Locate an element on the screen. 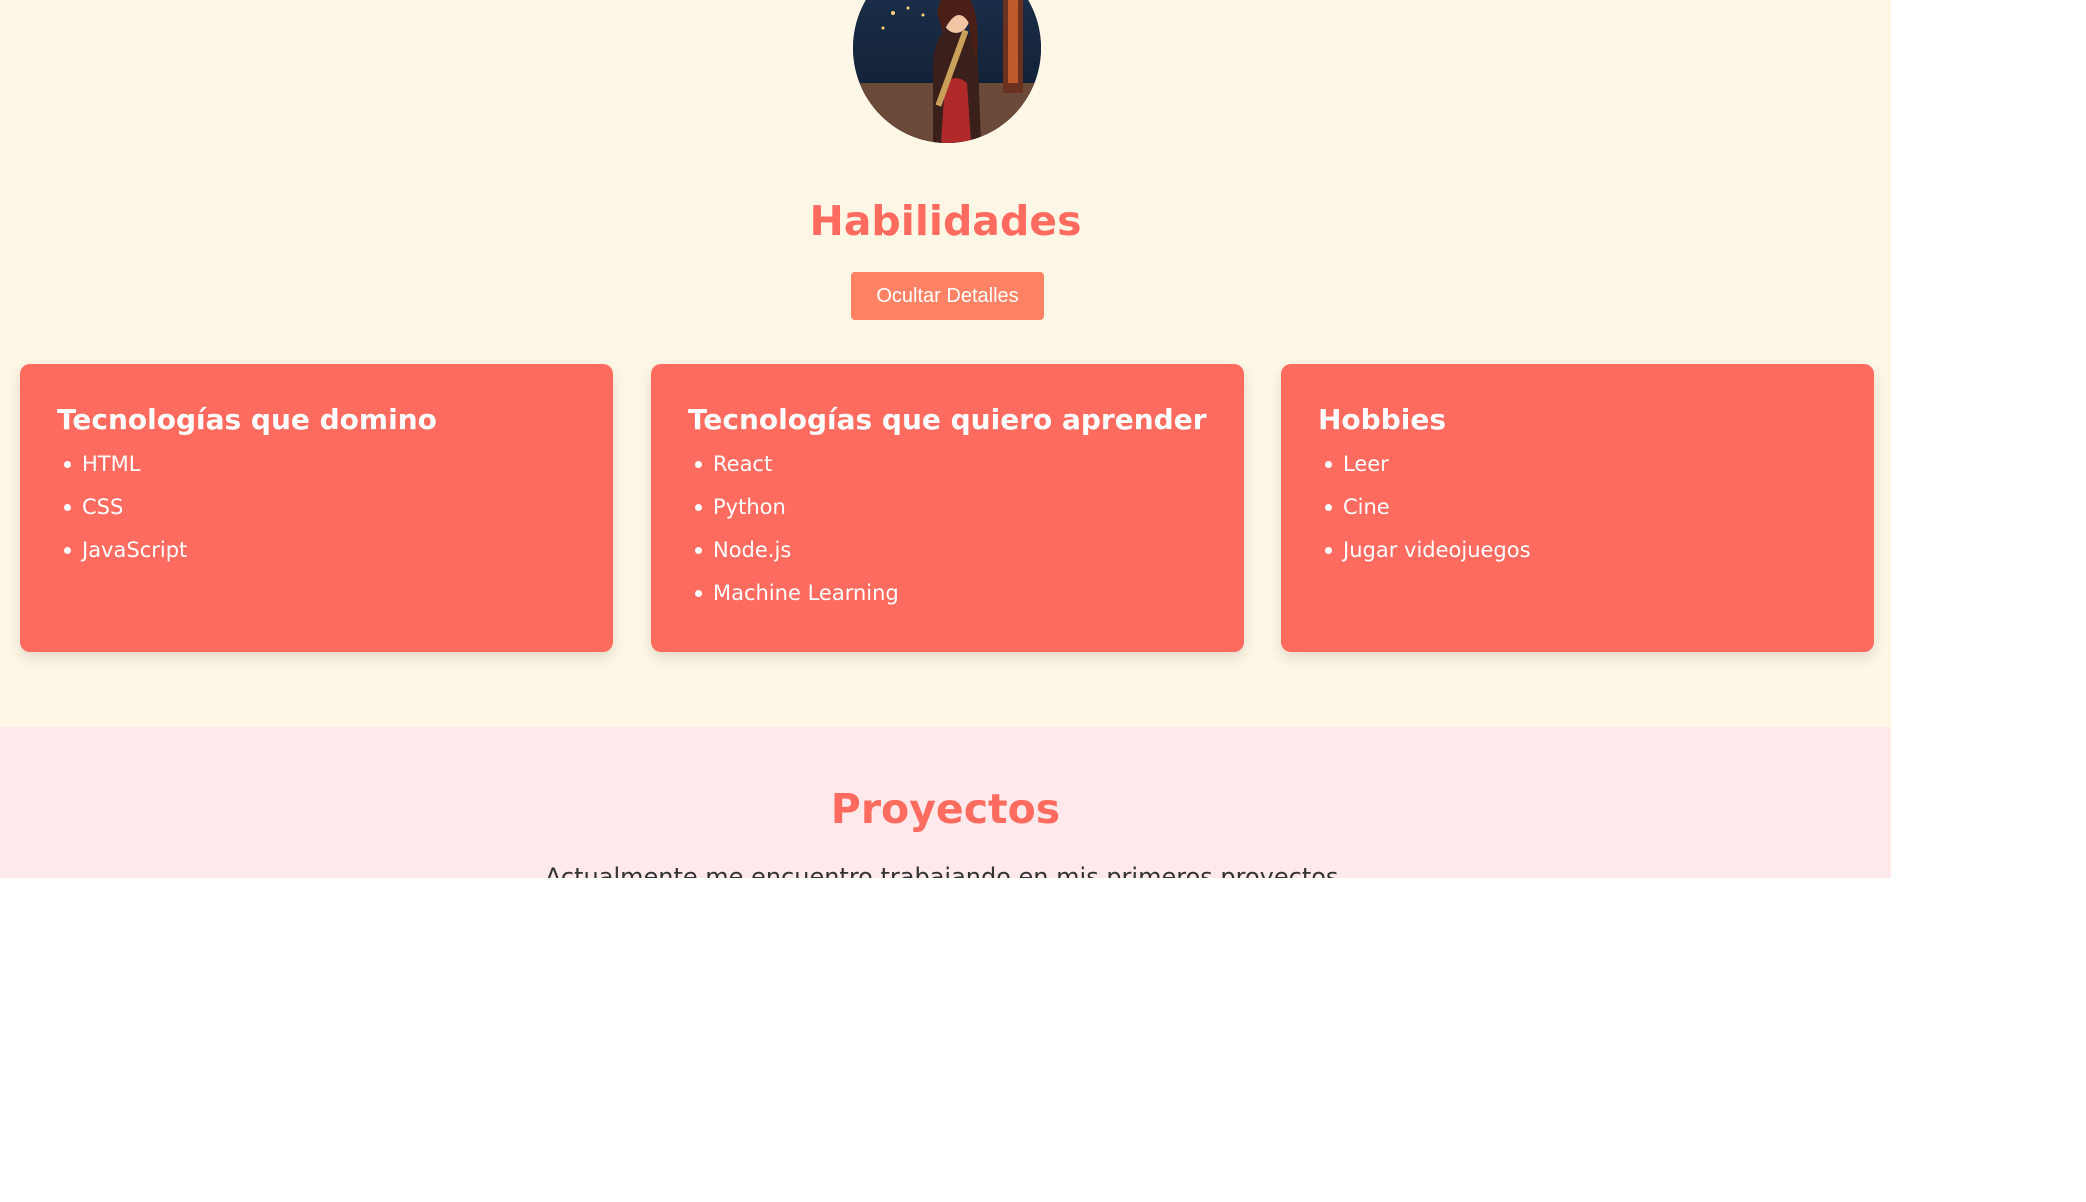 The image size is (2086, 1202). card-list: React Python Node.js Machine Learning is located at coordinates (947, 529).